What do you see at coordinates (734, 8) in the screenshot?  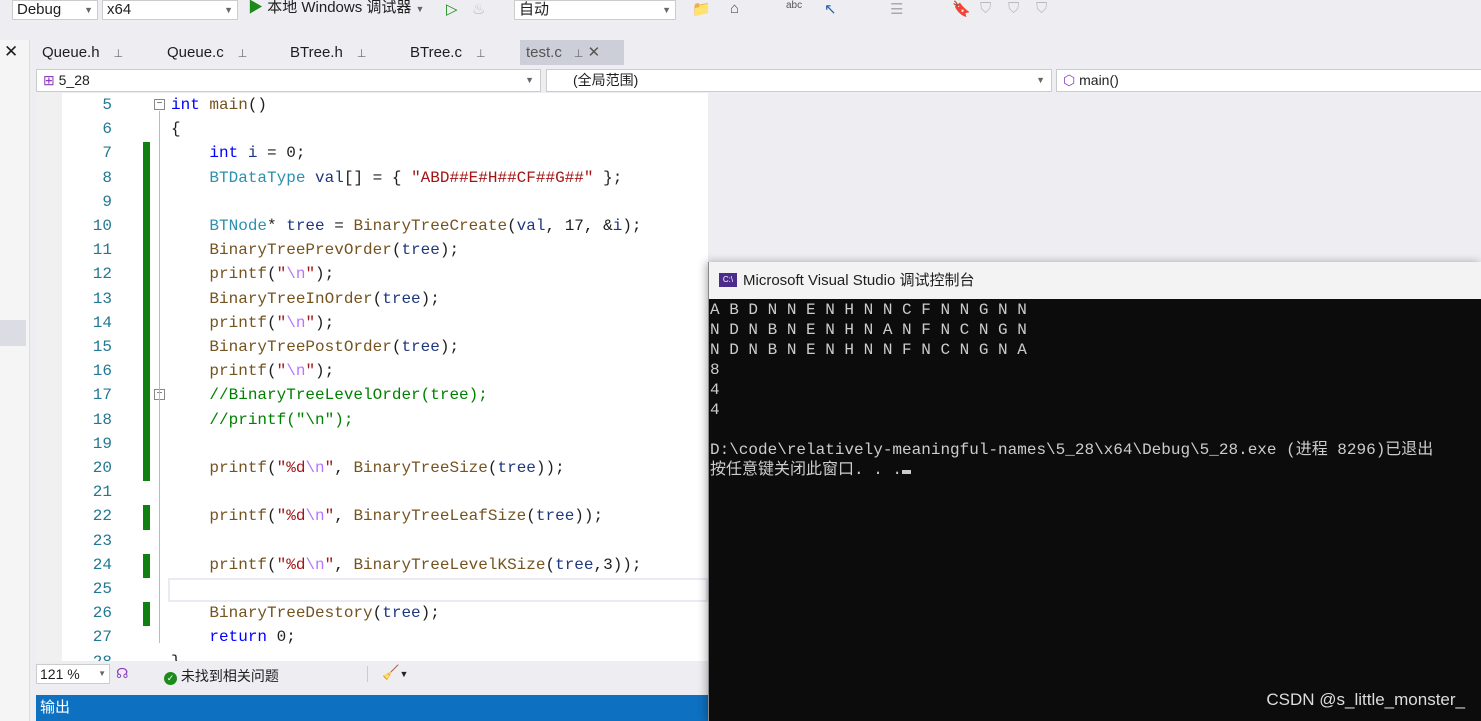 I see `home-icon: ⌂` at bounding box center [734, 8].